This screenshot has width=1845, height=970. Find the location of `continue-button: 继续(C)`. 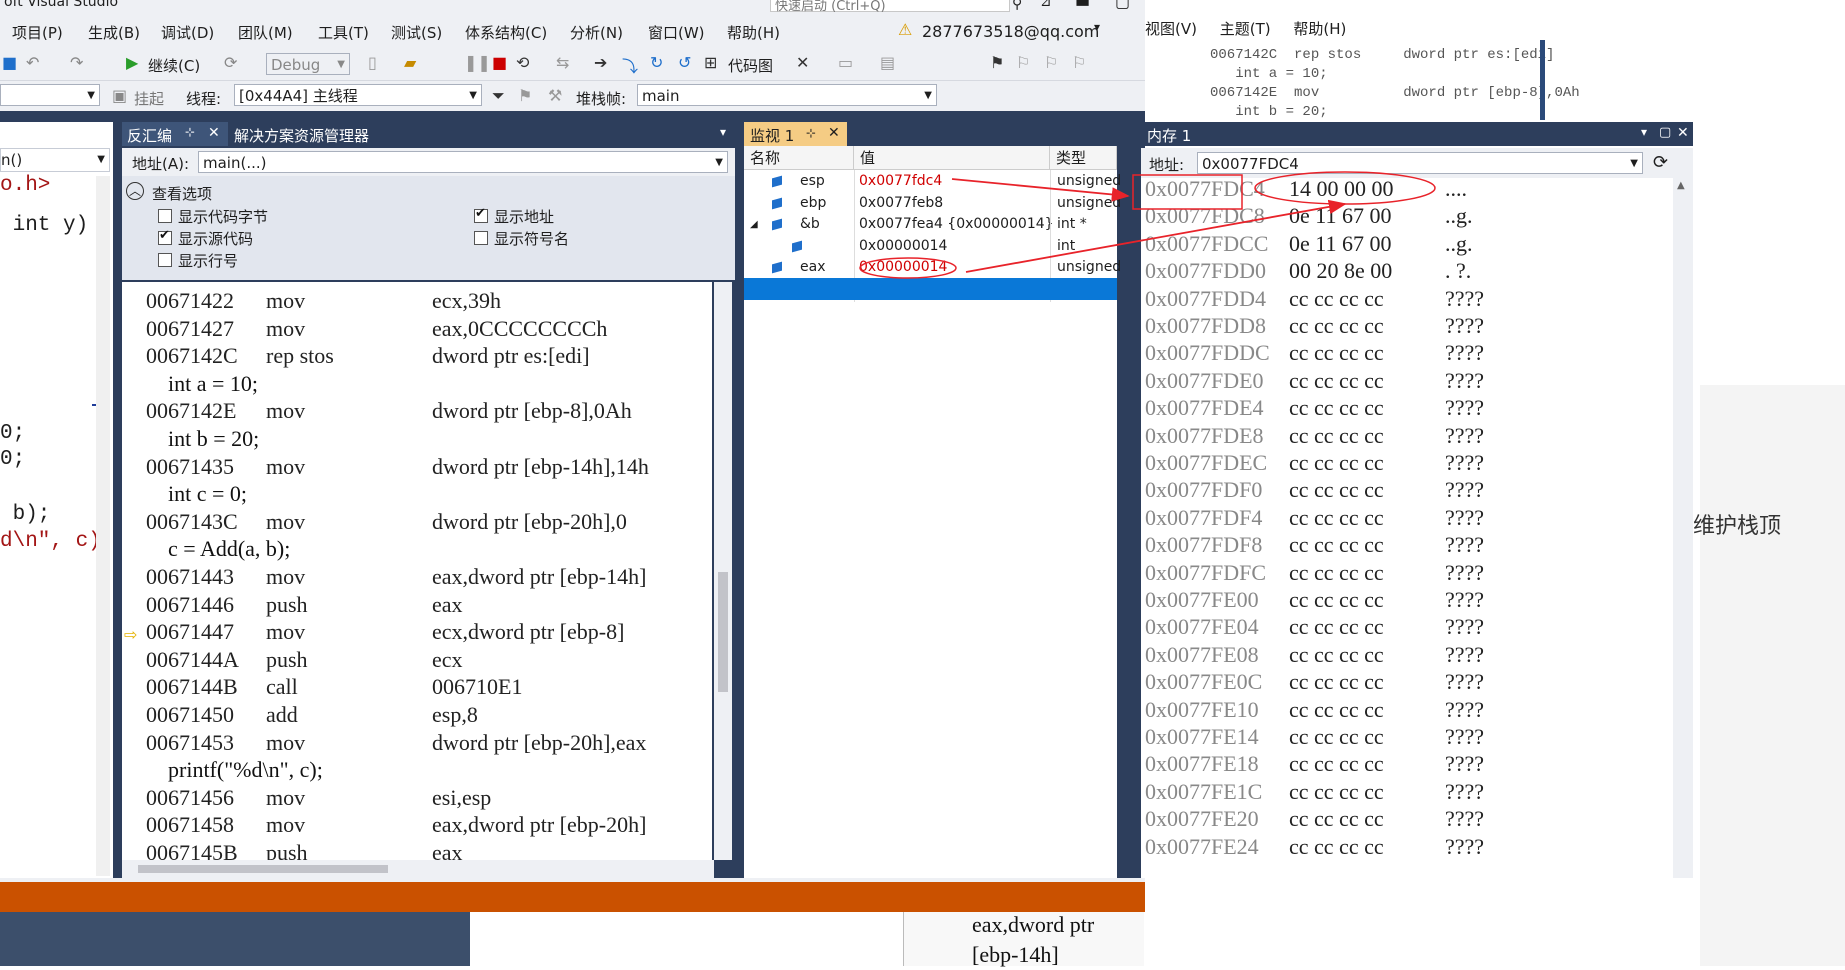

continue-button: 继续(C) is located at coordinates (174, 65).